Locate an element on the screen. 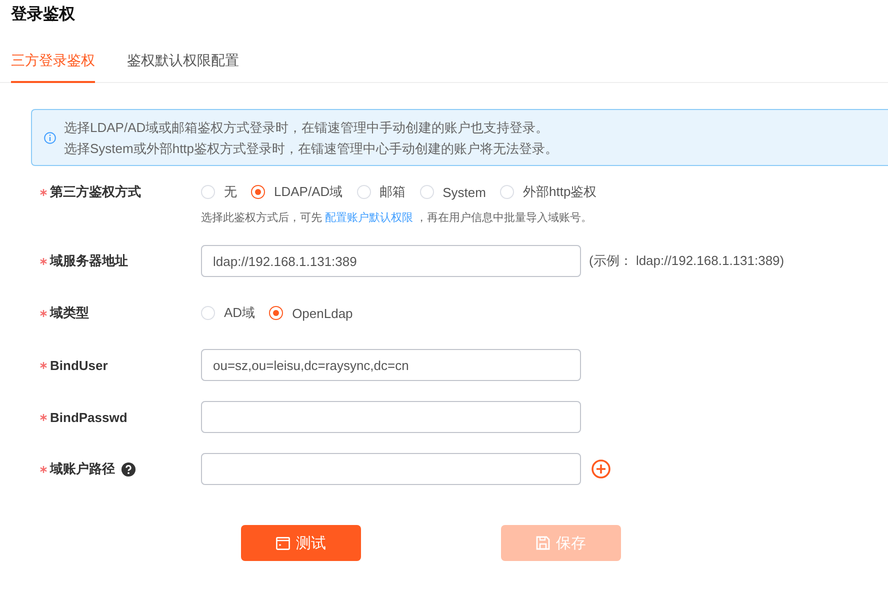  field-label: 域账户路径 is located at coordinates (82, 469).